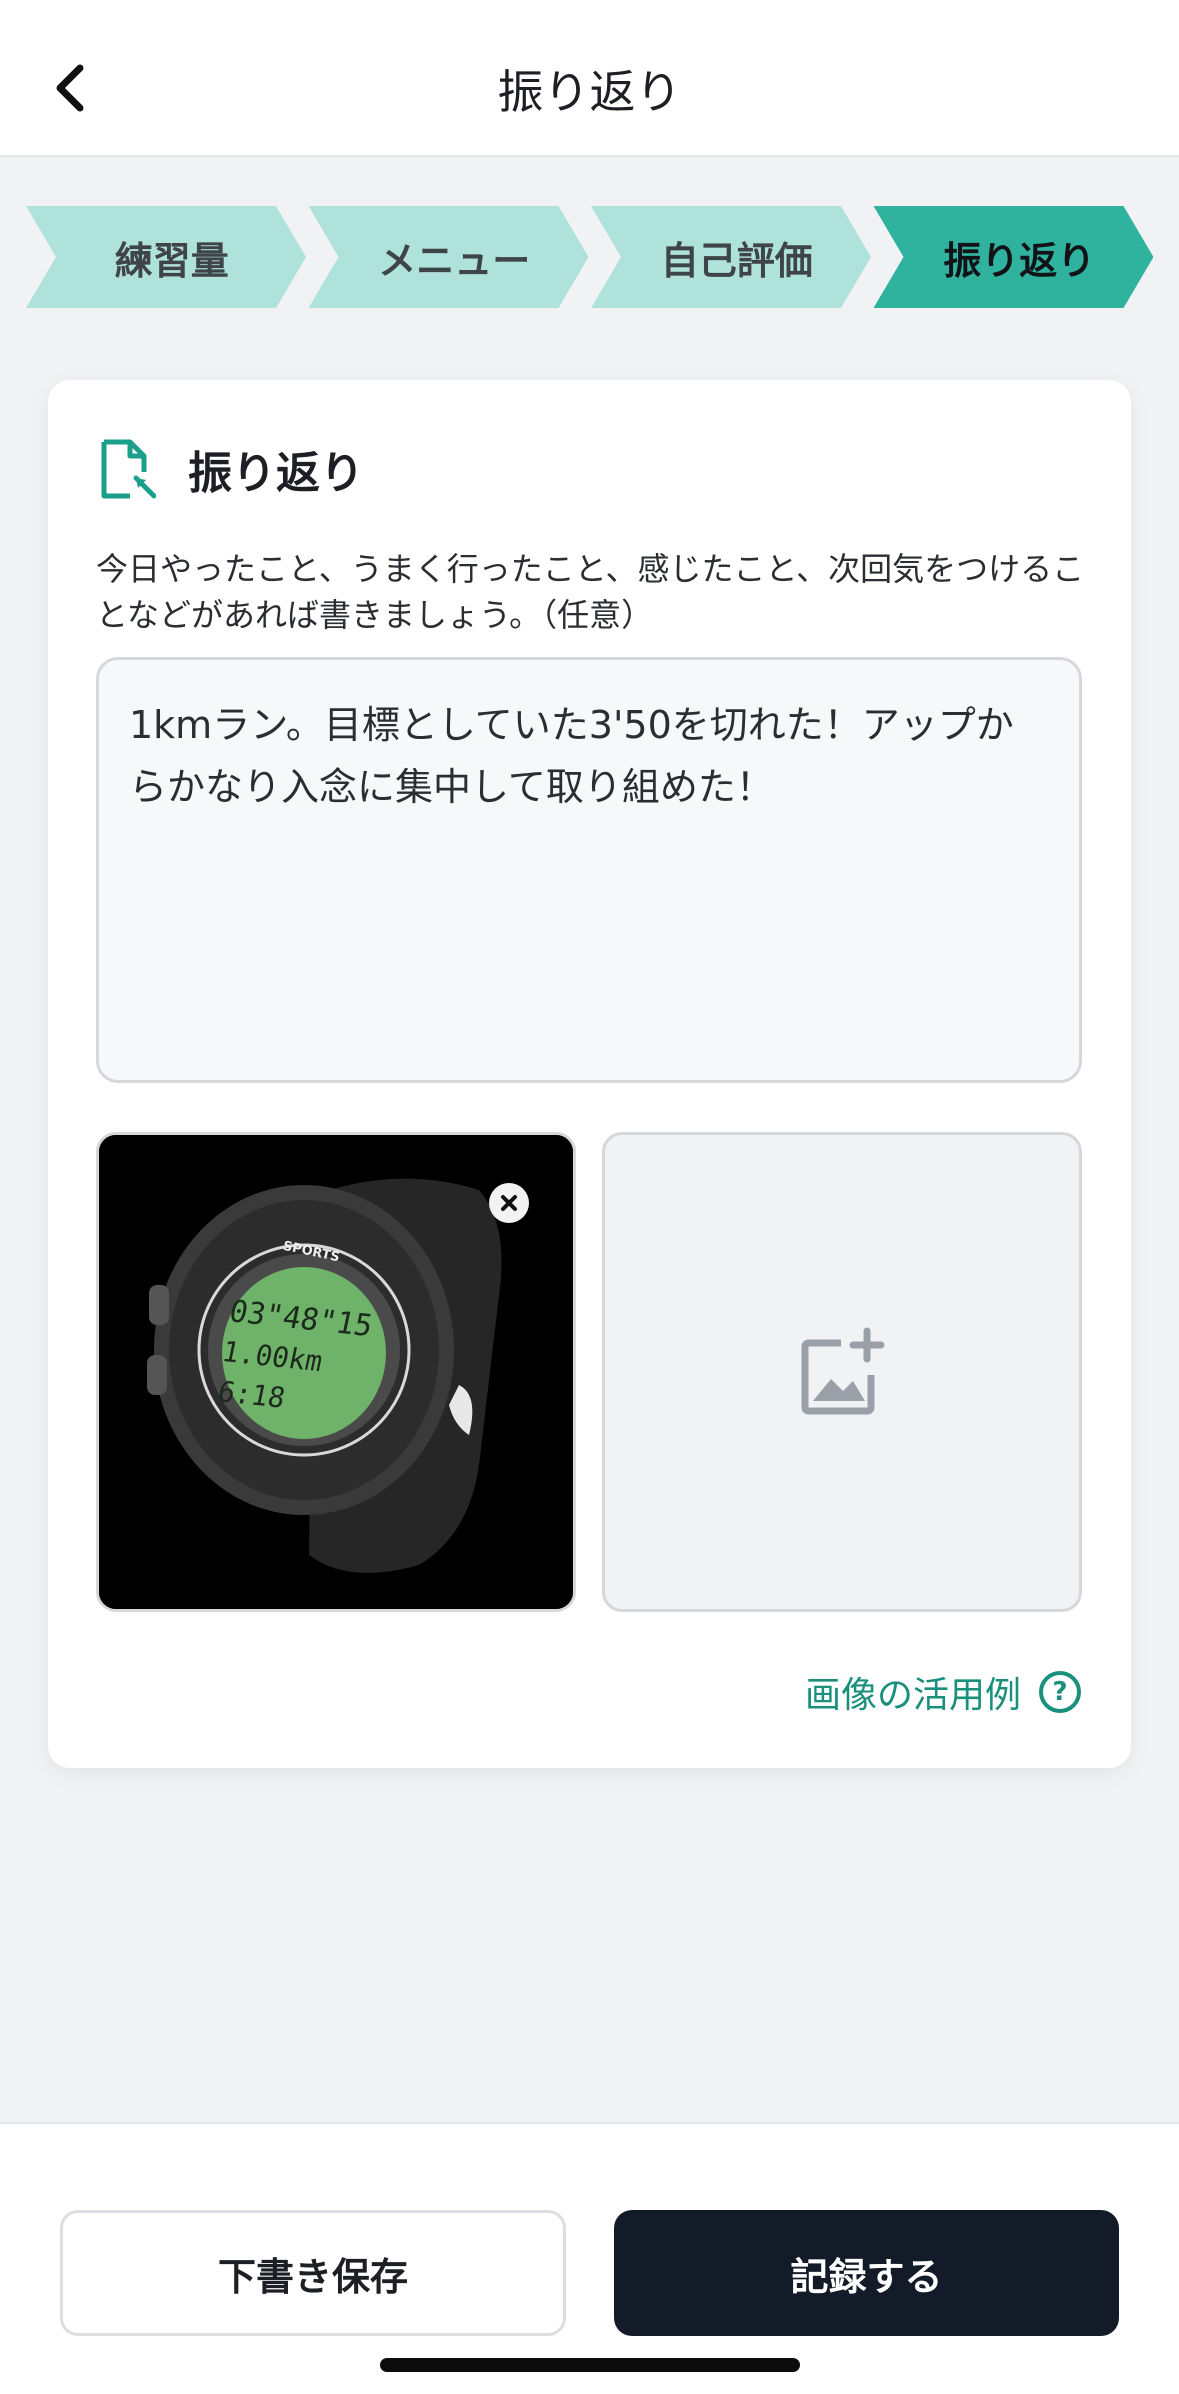 This screenshot has width=1179, height=2394. What do you see at coordinates (912, 1695) in the screenshot?
I see `examples-link-label: 画像の活用例` at bounding box center [912, 1695].